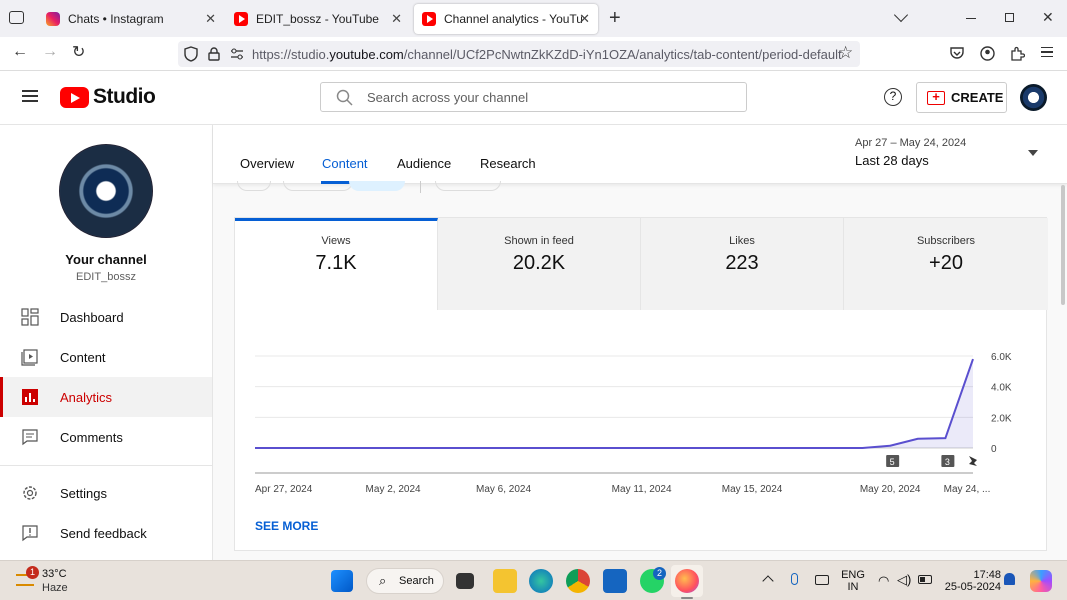 The width and height of the screenshot is (1067, 600). I want to click on page-scrollbar, so click(1063, 245).